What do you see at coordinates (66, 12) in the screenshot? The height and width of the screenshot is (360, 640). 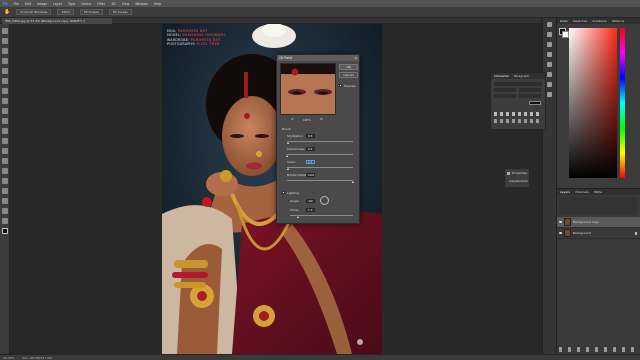 I see `zoom-100-button: 100%` at bounding box center [66, 12].